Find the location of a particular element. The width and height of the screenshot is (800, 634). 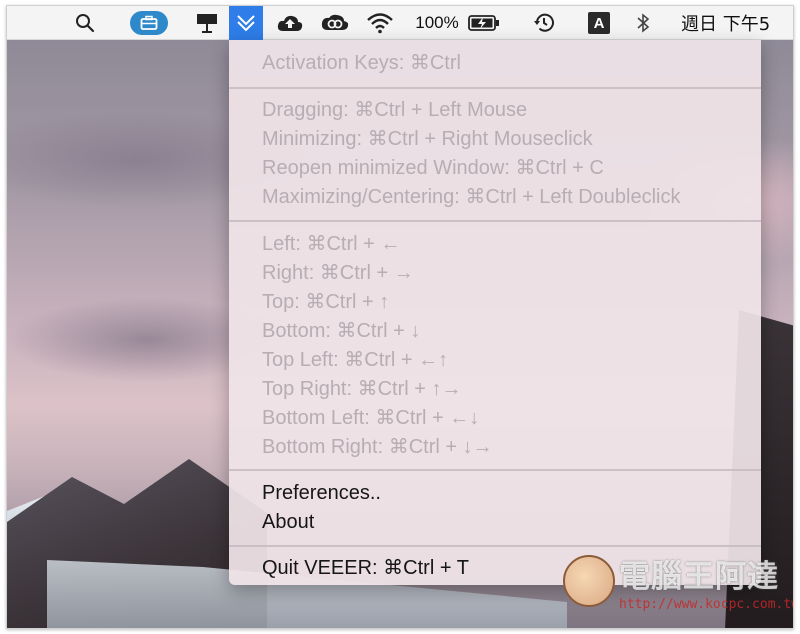

watermark-url: http://www.kocpc.com.tw is located at coordinates (706, 604).